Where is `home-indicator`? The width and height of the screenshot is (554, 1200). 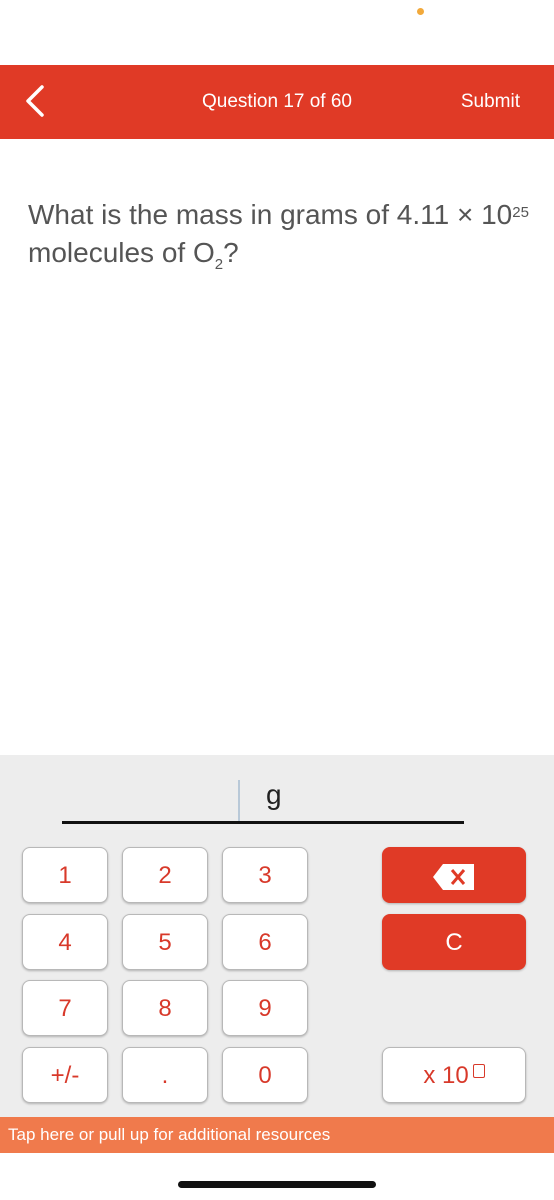
home-indicator is located at coordinates (277, 1184).